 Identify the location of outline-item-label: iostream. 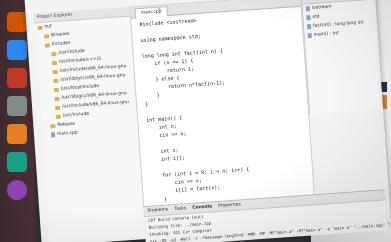
(321, 7).